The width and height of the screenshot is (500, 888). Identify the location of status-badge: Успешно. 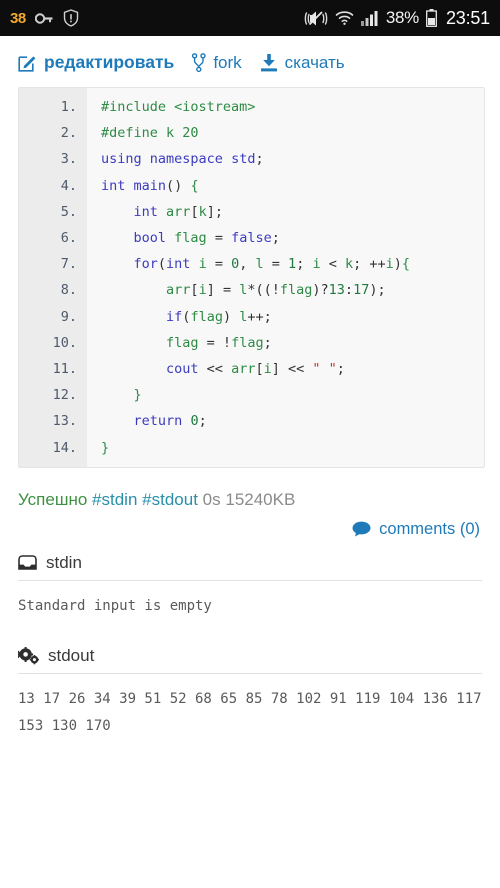
(53, 499).